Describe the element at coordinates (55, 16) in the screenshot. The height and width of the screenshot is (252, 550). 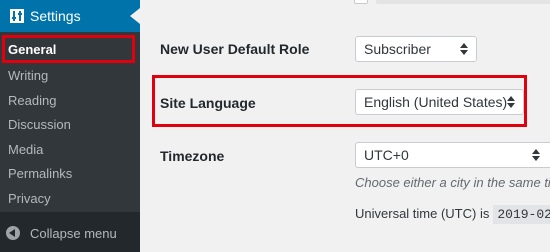
I see `settings-label: Settings` at that location.